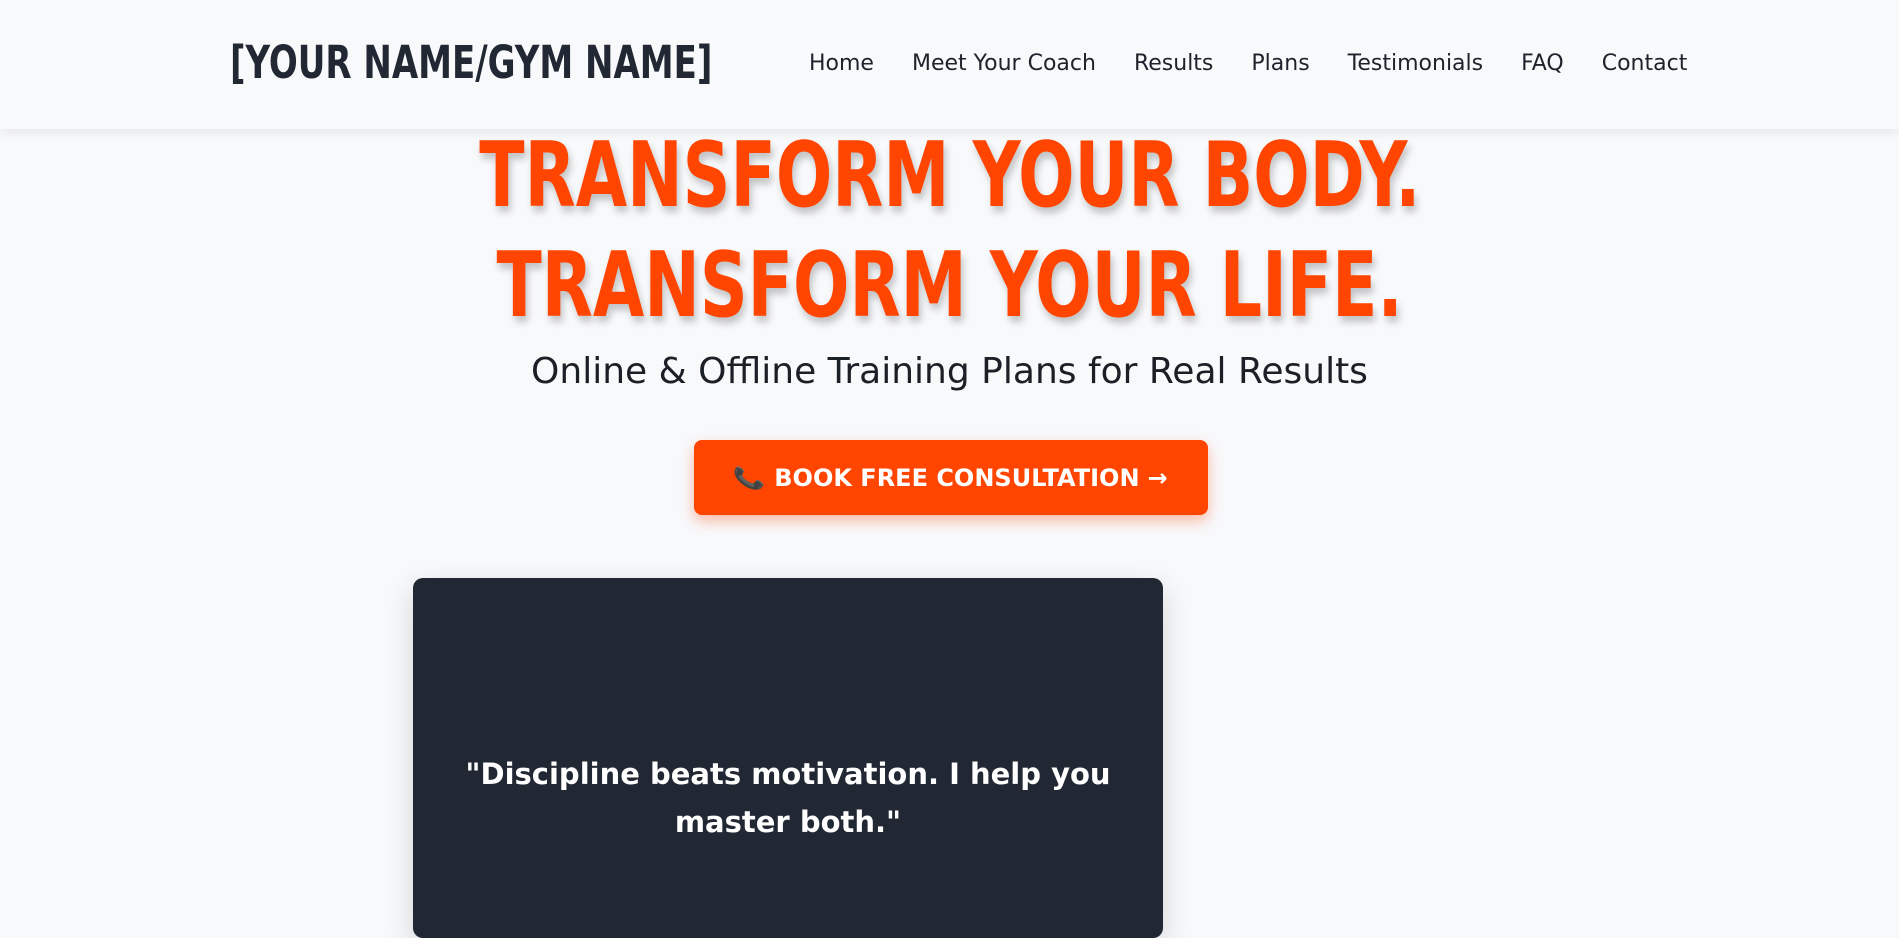 The width and height of the screenshot is (1899, 938). I want to click on arrow-right-icon: →, so click(1157, 477).